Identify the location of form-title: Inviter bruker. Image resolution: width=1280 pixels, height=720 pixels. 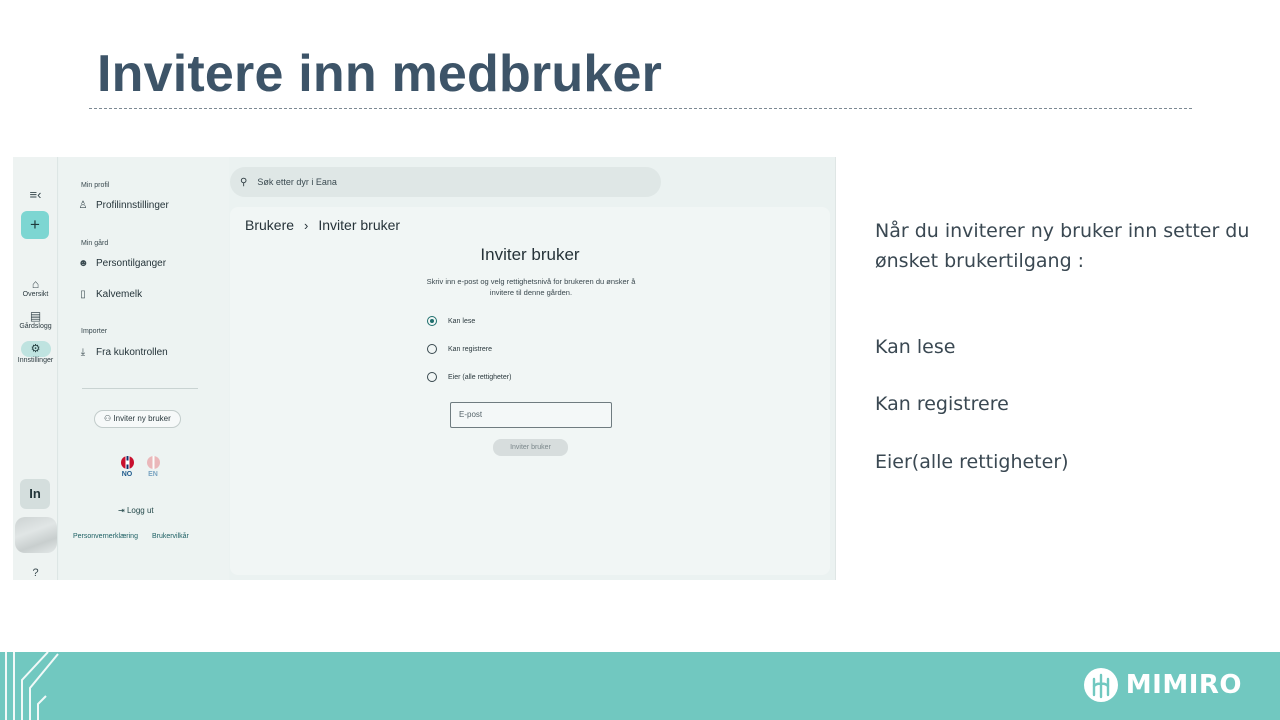
(530, 254).